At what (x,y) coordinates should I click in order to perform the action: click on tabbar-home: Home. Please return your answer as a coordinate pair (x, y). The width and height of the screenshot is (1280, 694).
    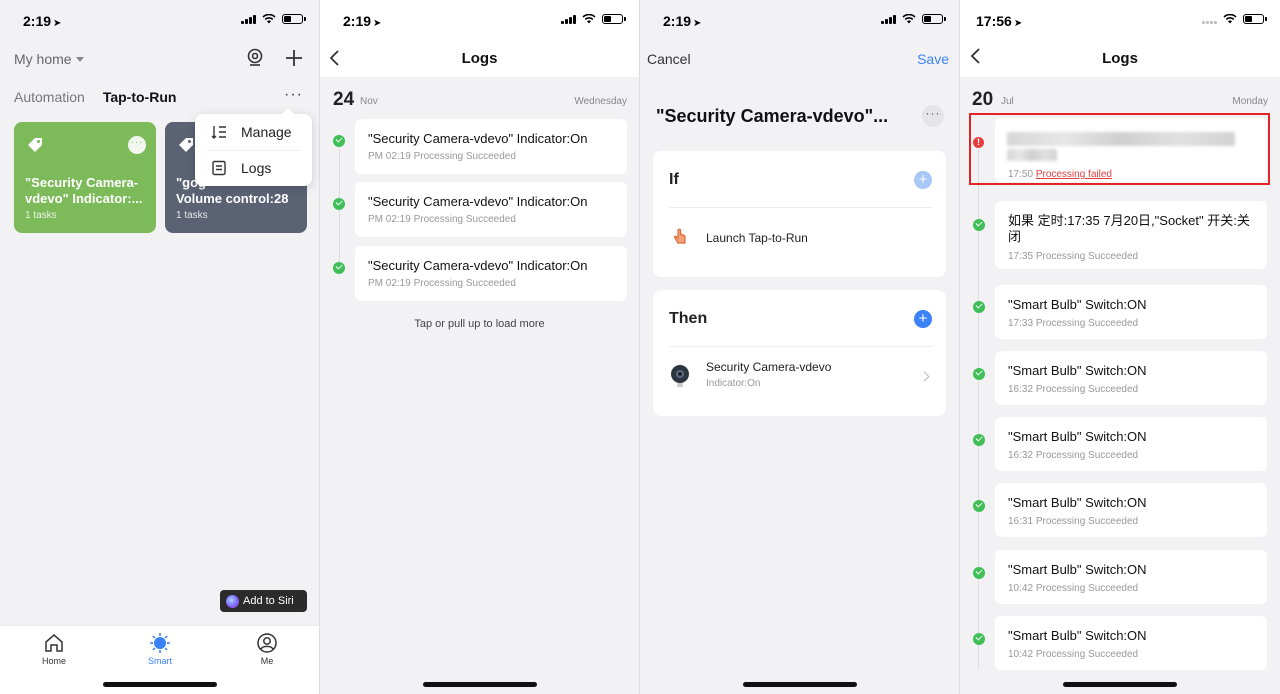
    Looking at the image, I should click on (54, 649).